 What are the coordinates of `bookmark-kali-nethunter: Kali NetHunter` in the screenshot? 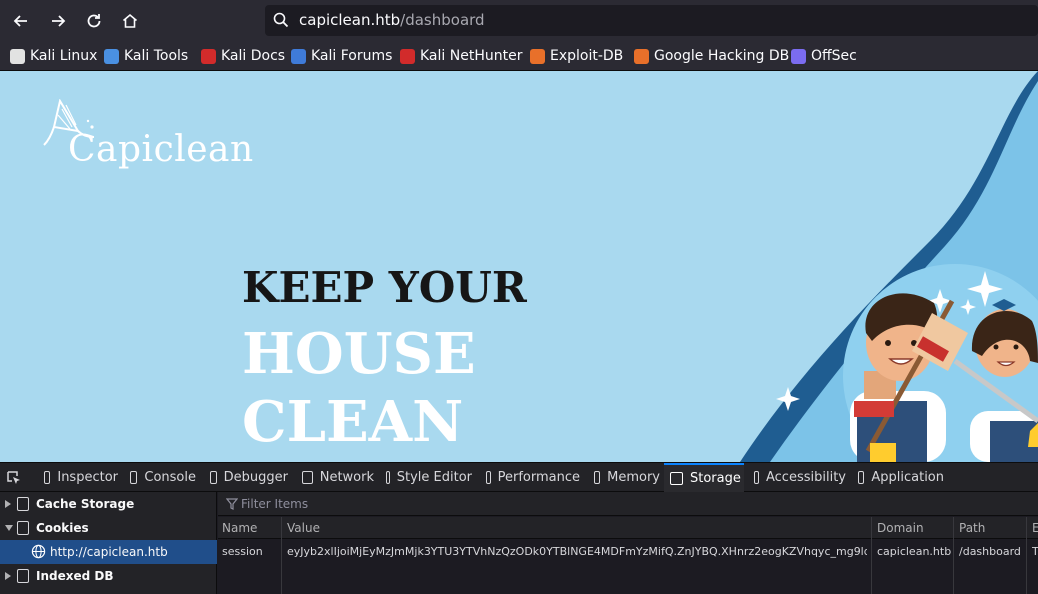 It's located at (461, 56).